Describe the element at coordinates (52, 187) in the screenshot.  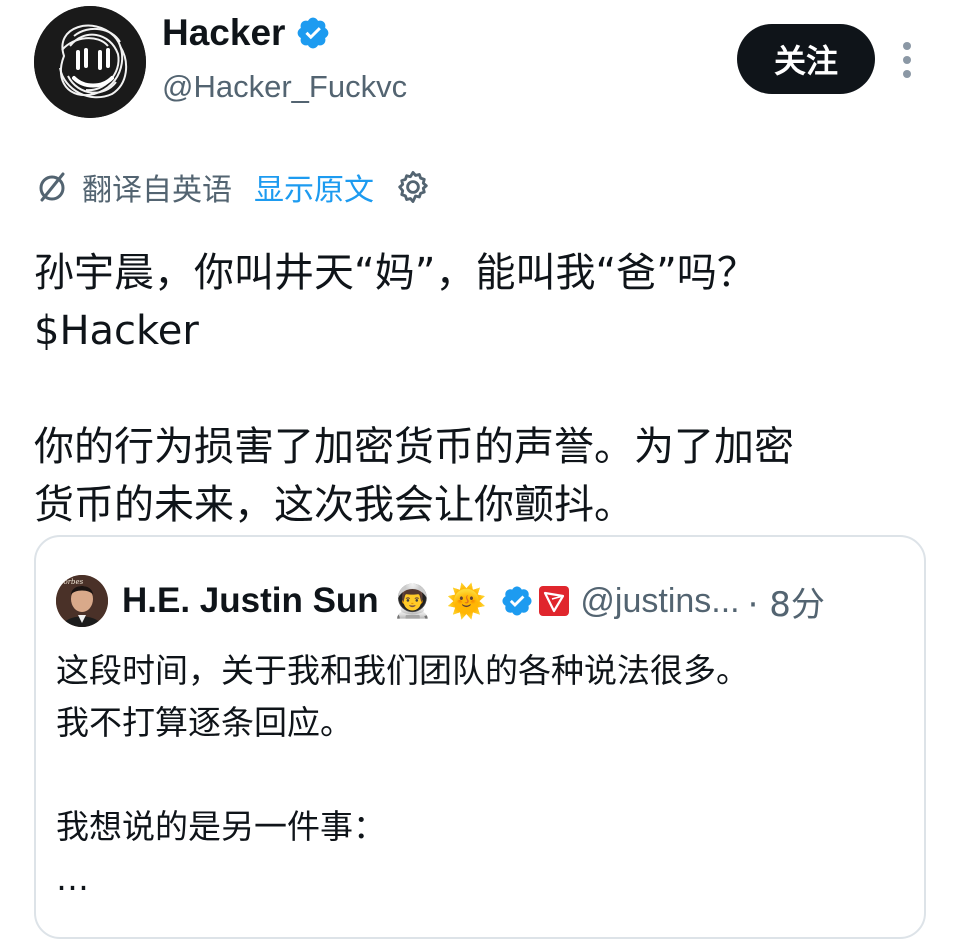
I see `translate-icon` at that location.